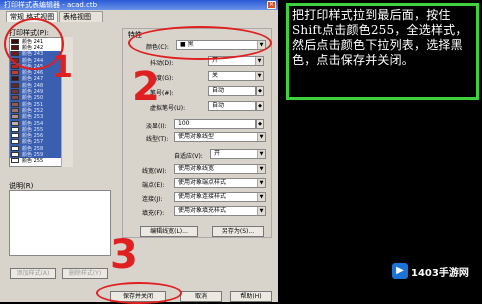 Image resolution: width=482 pixels, height=304 pixels. I want to click on add-style-button: 添加样式(A), so click(33, 273).